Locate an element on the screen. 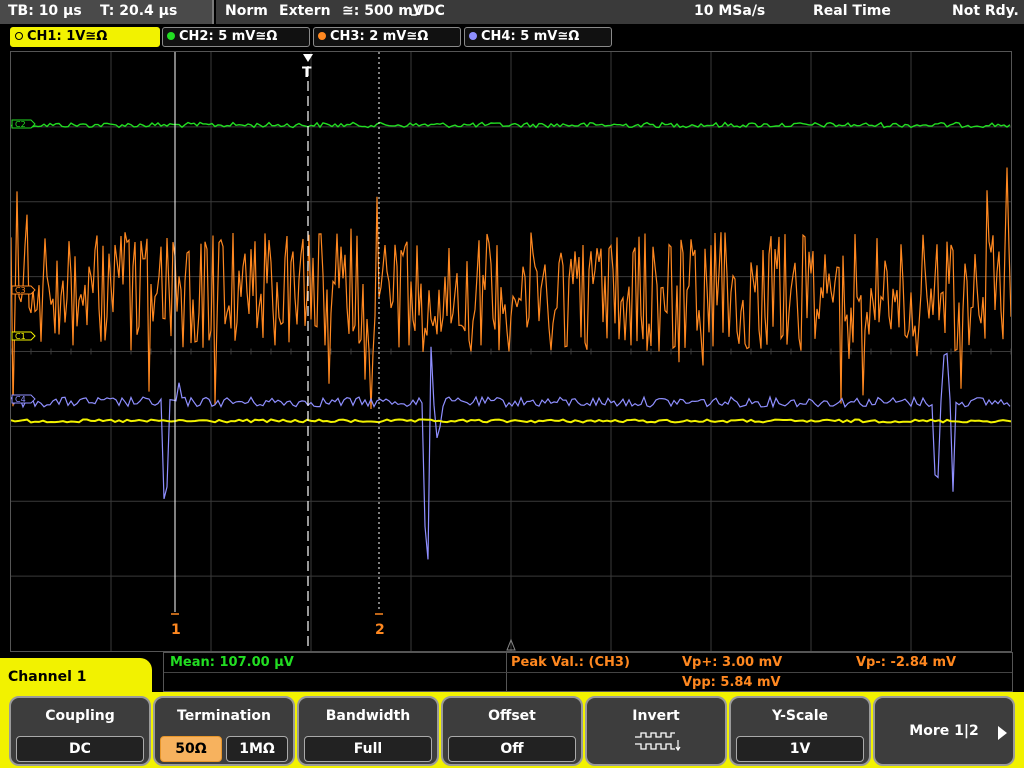 The image size is (1024, 768). ch2-level-marker: C2 is located at coordinates (23, 124).